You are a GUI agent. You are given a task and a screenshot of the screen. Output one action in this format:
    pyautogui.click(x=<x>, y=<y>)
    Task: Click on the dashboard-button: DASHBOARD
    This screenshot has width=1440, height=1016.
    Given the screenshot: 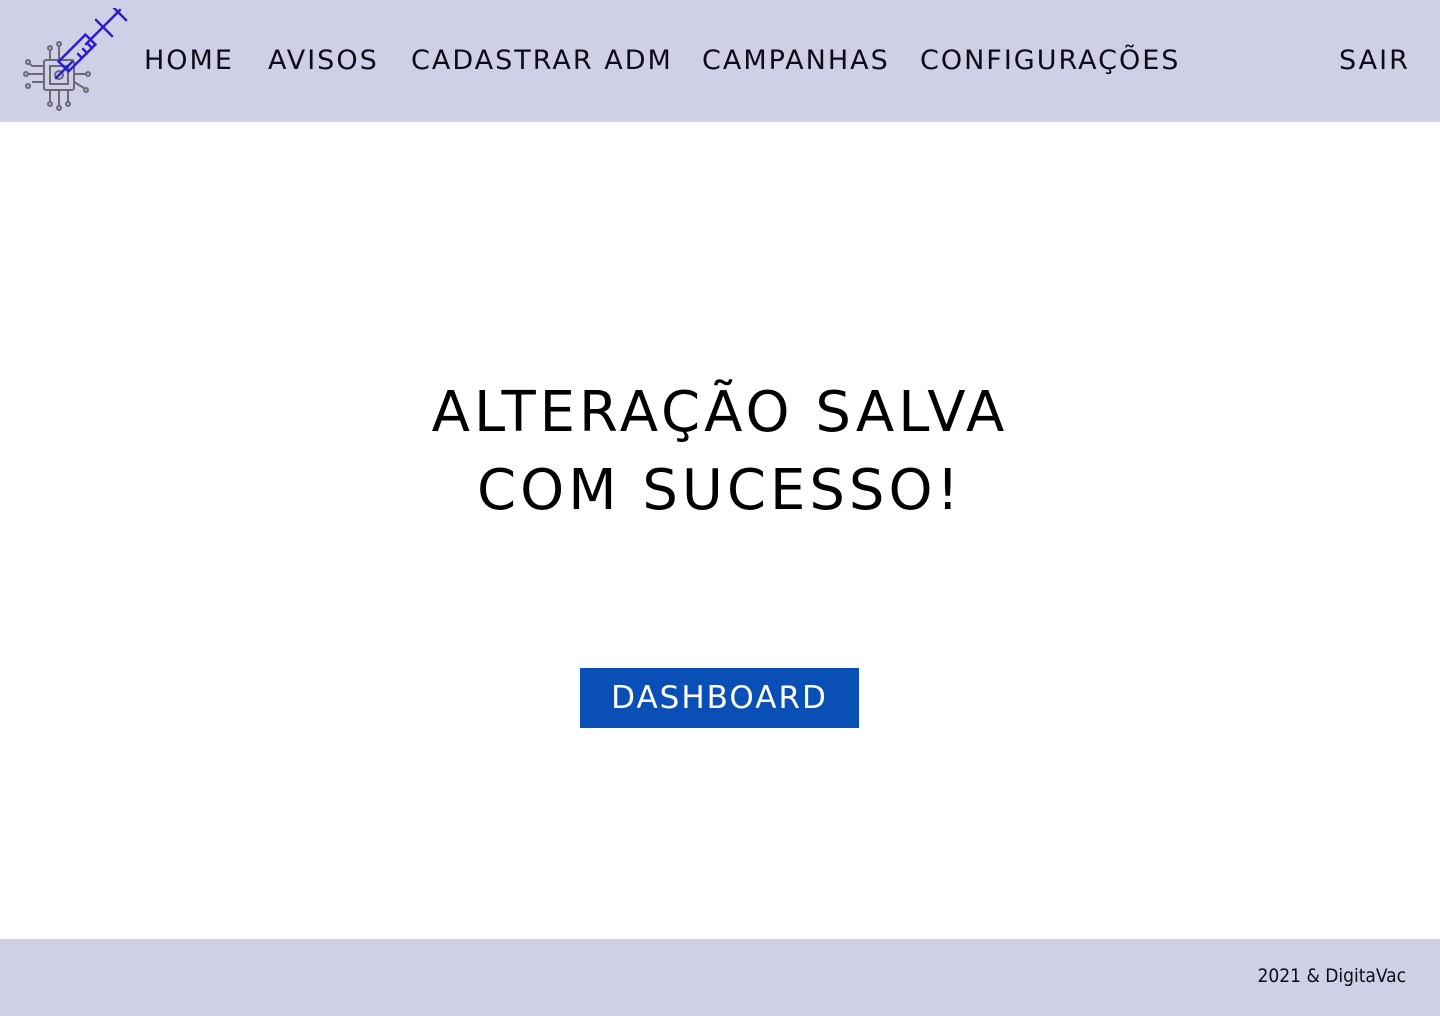 What is the action you would take?
    pyautogui.click(x=719, y=698)
    